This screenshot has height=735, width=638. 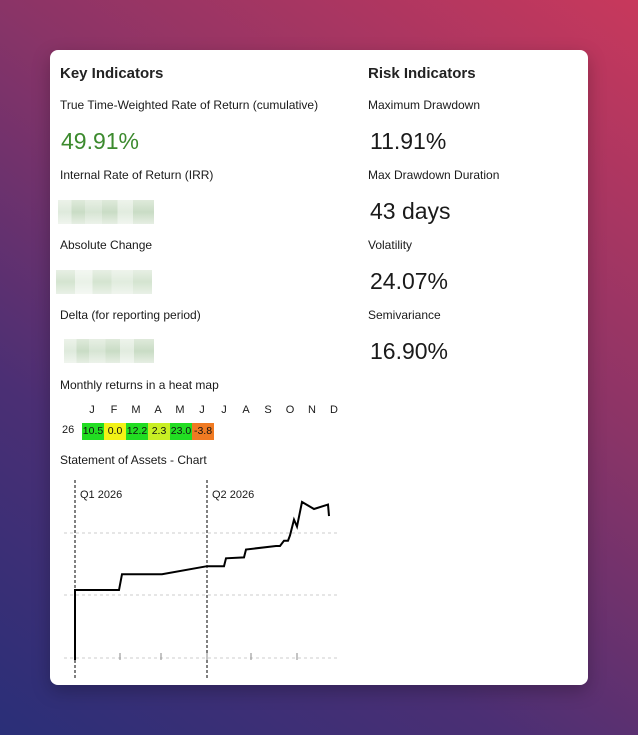 I want to click on semivariance-value: 16.90%, so click(x=409, y=351).